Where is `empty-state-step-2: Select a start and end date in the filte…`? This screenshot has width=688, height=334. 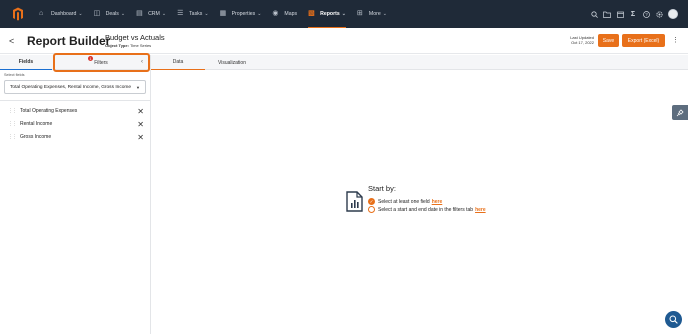
empty-state-step-2: Select a start and end date in the filte… is located at coordinates (427, 209).